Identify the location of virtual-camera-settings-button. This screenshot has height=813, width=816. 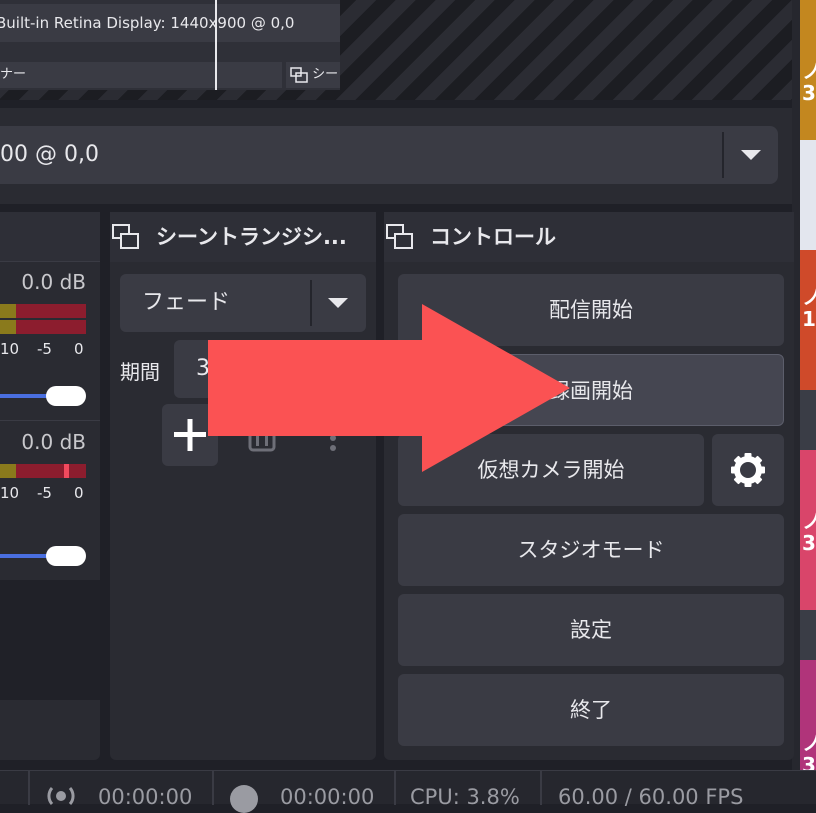
(748, 470).